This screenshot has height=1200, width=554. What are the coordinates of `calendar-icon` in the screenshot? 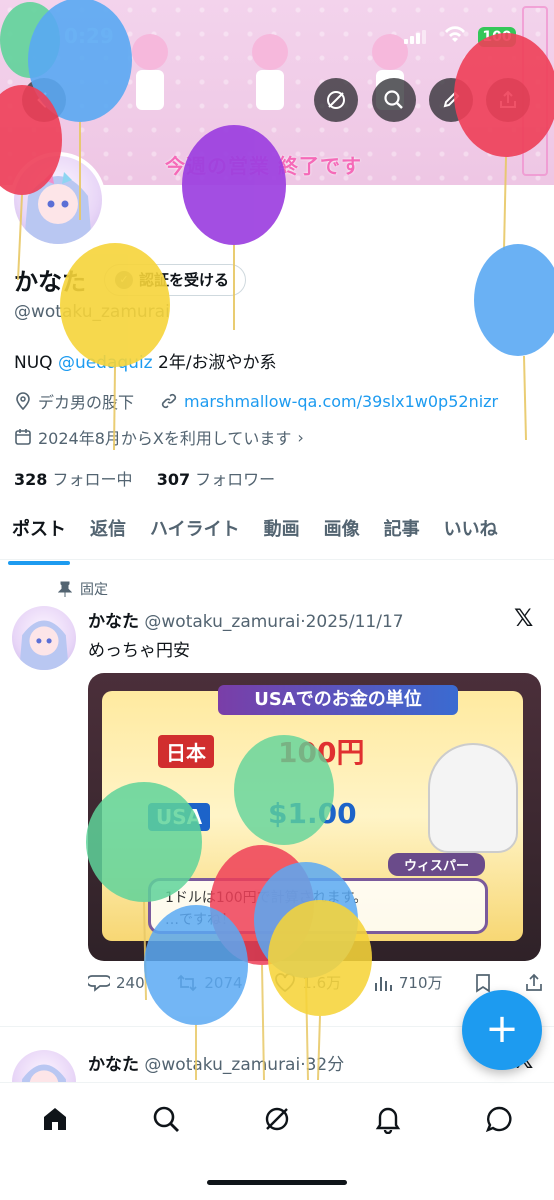 It's located at (23, 437).